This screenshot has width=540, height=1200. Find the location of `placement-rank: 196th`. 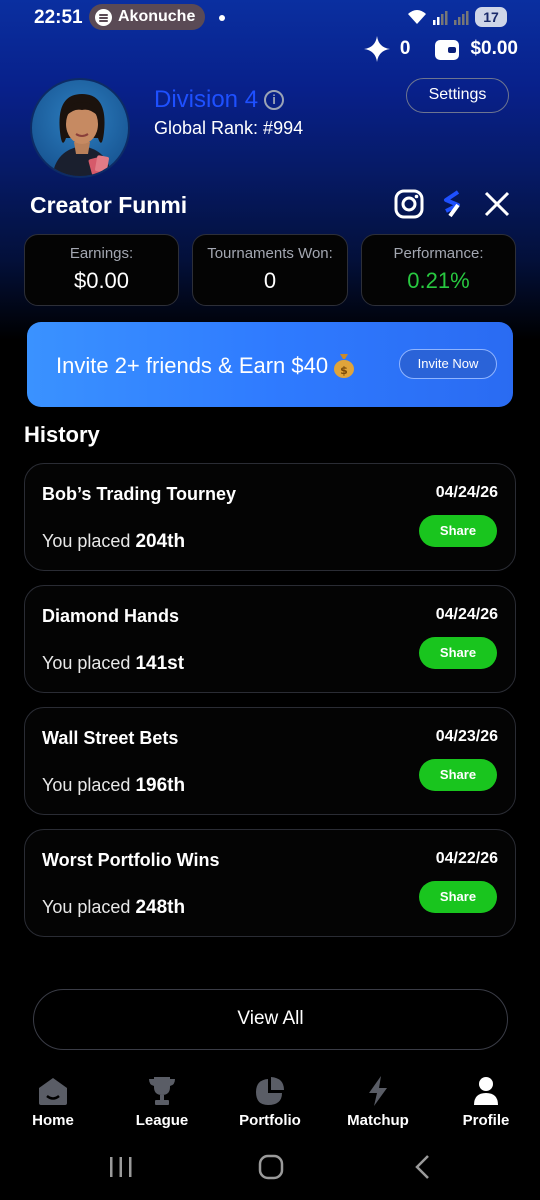

placement-rank: 196th is located at coordinates (160, 785).